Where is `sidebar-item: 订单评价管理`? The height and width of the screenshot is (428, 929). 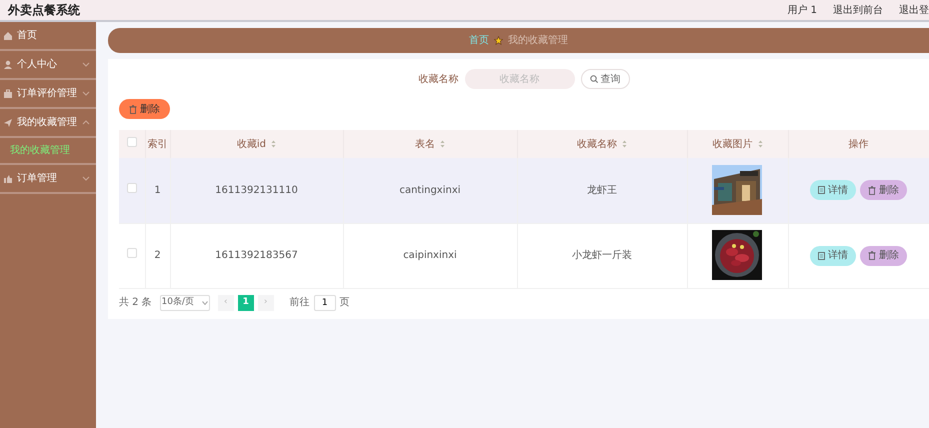
sidebar-item: 订单评价管理 is located at coordinates (48, 94).